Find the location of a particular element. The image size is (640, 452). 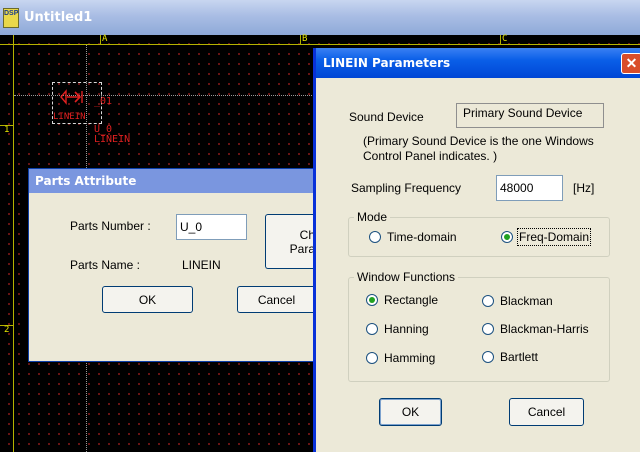

window-blackman-radio: Blackman is located at coordinates (517, 301).